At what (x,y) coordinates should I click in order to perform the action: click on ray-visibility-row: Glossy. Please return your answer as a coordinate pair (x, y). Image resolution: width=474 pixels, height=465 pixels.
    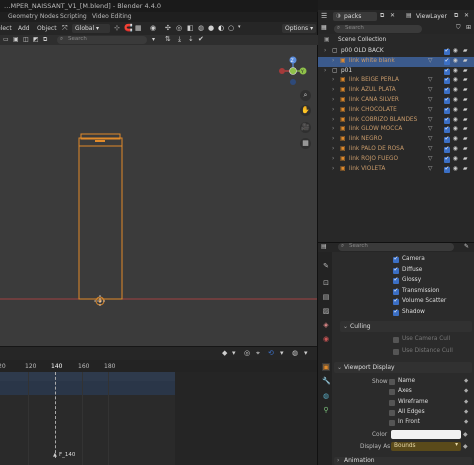
    Looking at the image, I should click on (433, 281).